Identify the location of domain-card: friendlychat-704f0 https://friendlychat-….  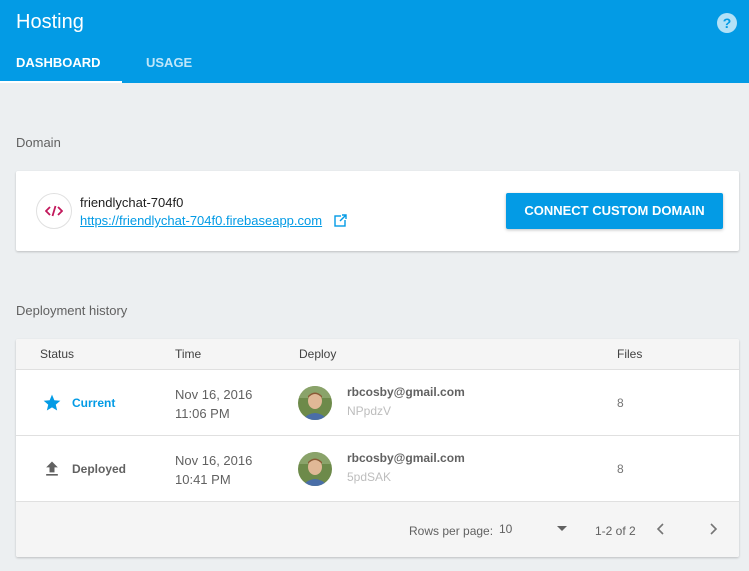
(377, 211).